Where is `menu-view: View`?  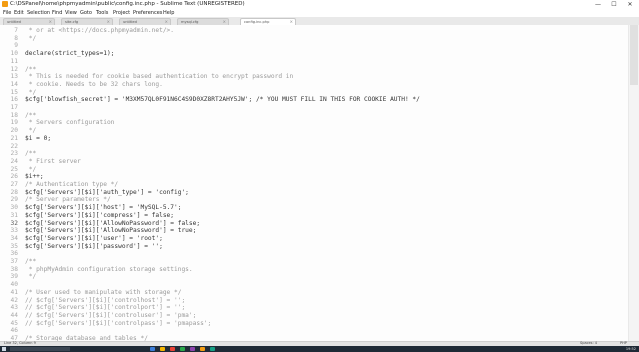 menu-view: View is located at coordinates (71, 13).